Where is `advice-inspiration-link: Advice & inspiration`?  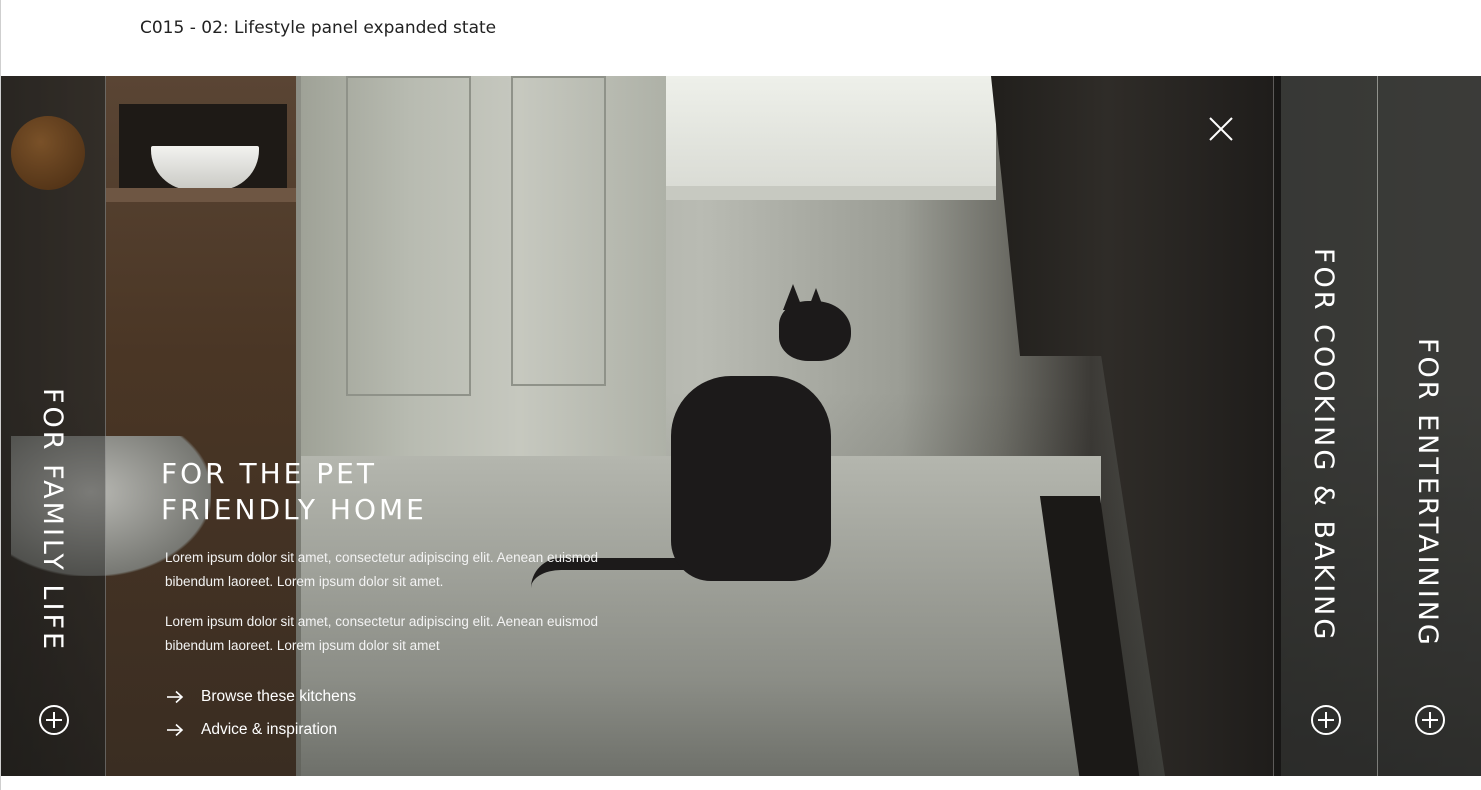
advice-inspiration-link: Advice & inspiration is located at coordinates (413, 729).